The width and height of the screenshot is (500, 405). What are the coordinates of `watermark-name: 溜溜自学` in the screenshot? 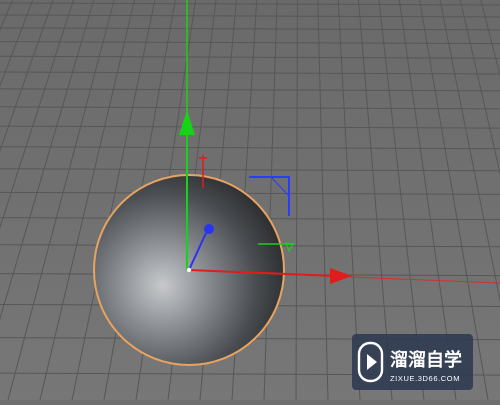 It's located at (426, 360).